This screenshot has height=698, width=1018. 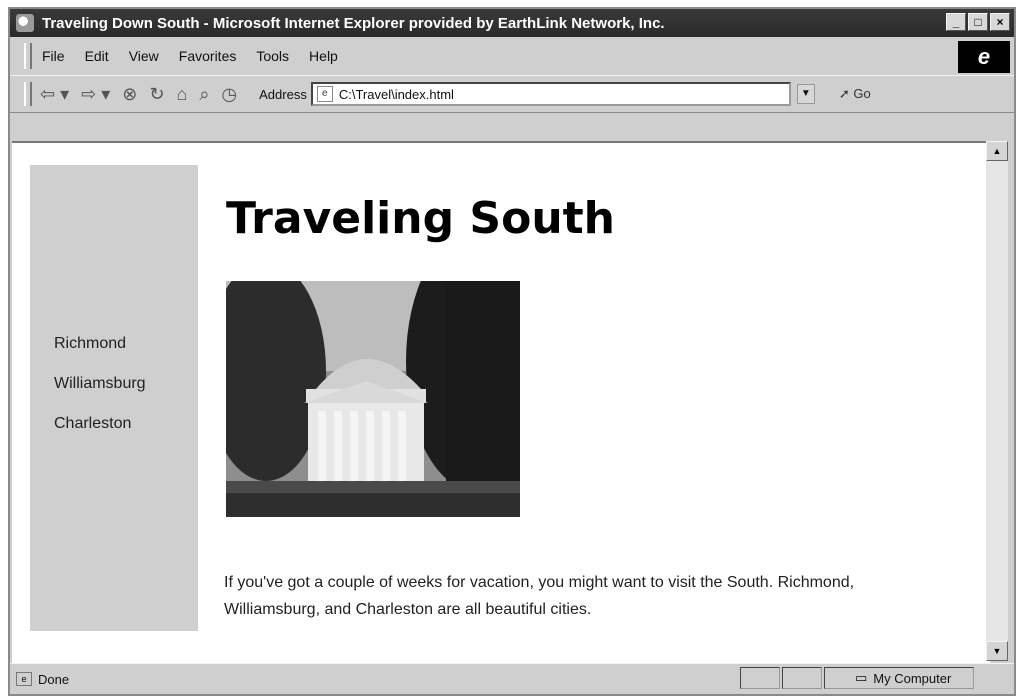 I want to click on search-icon: ⌕, so click(x=204, y=94).